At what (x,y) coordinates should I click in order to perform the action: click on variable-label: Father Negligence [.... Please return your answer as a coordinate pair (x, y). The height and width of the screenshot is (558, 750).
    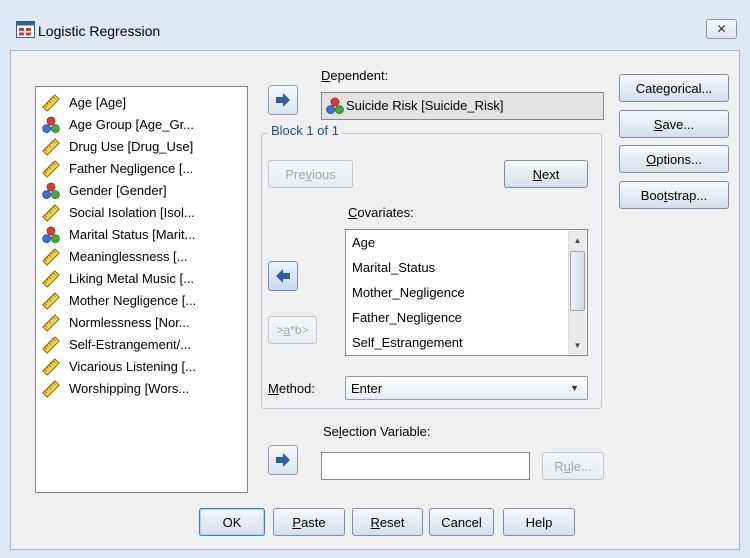
    Looking at the image, I should click on (131, 168).